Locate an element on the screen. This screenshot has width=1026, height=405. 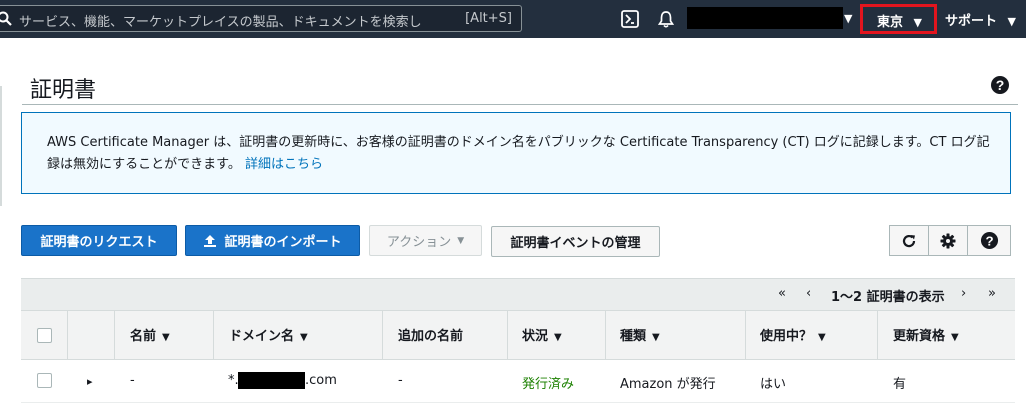
cell-in-use: はい is located at coordinates (773, 384).